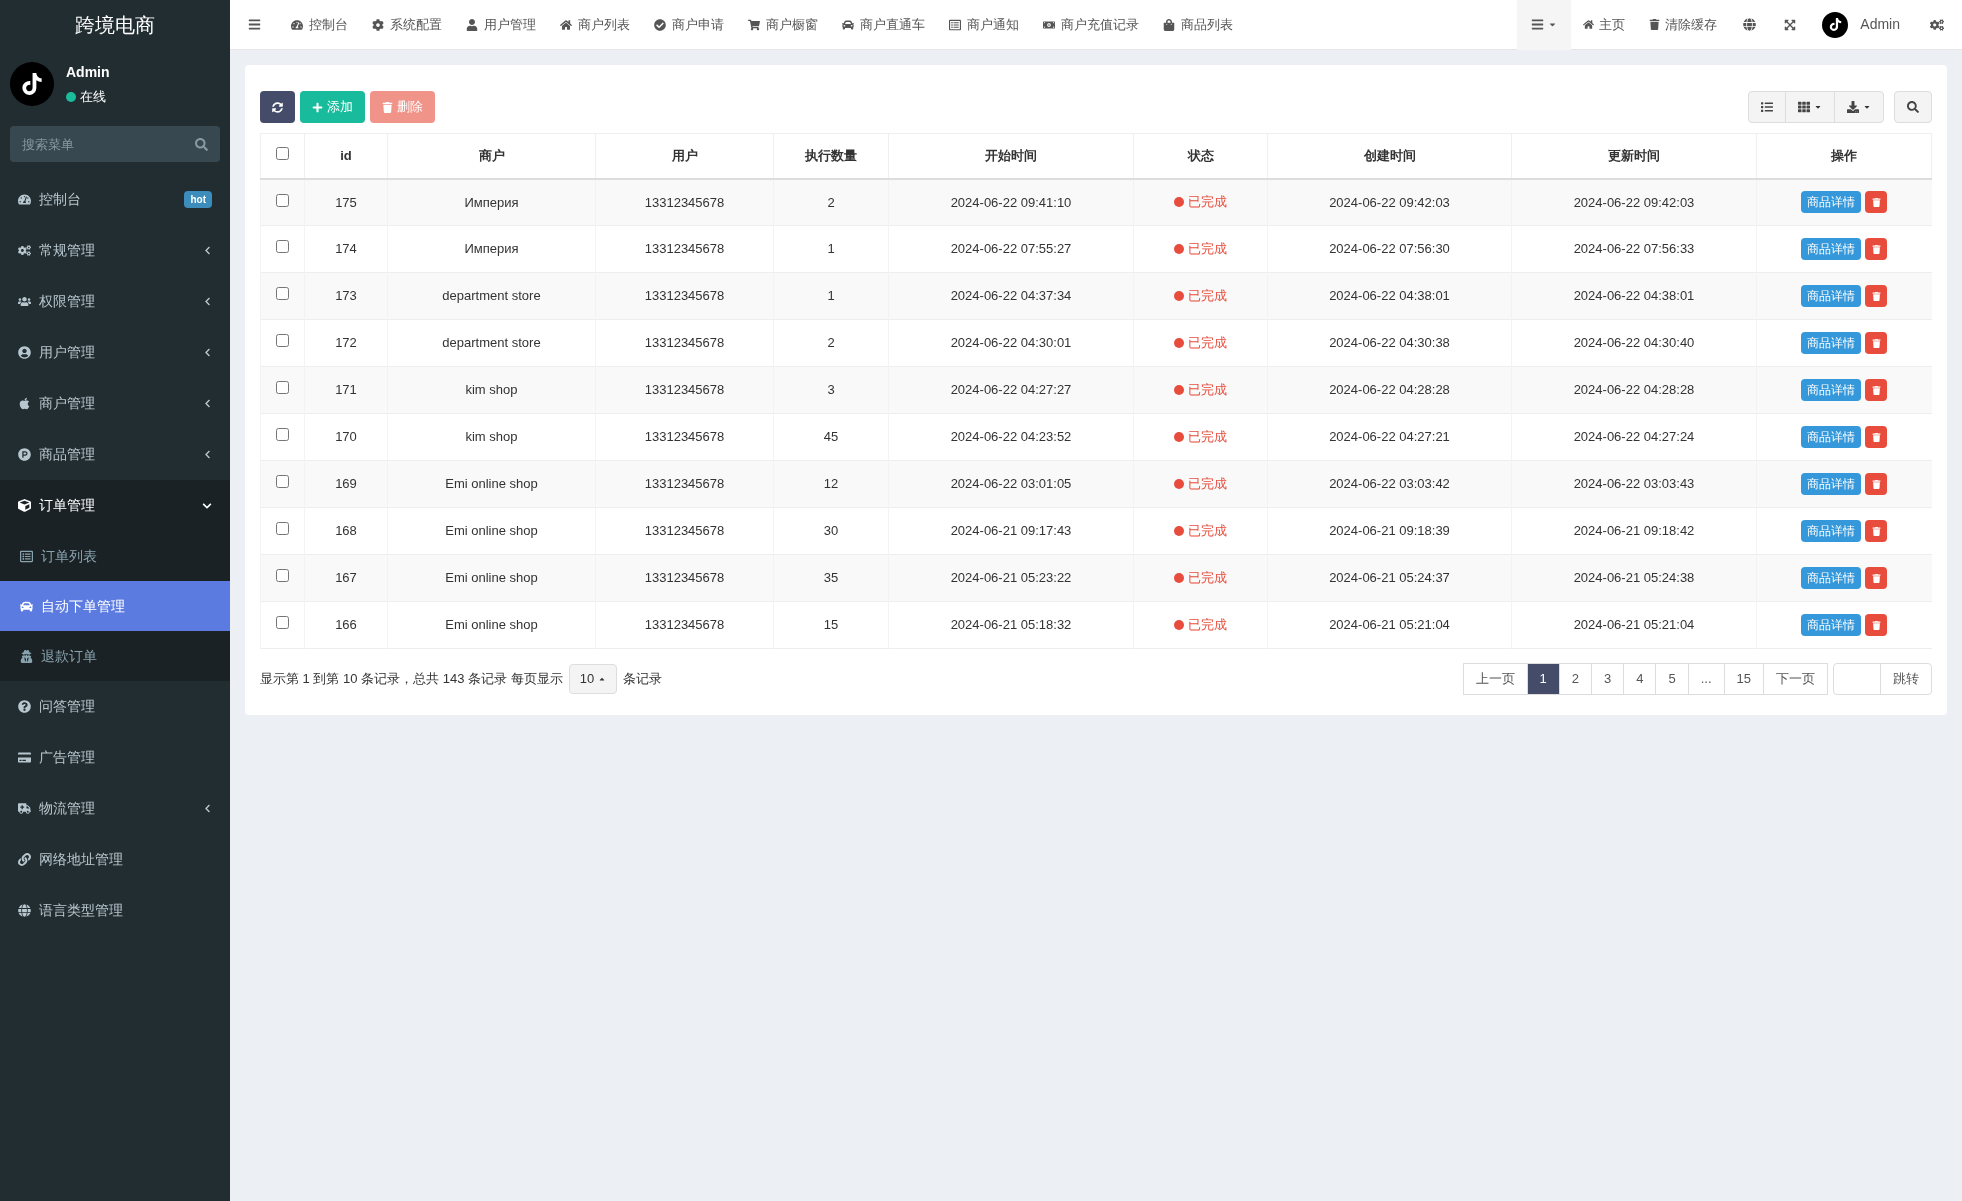  What do you see at coordinates (1575, 679) in the screenshot?
I see `pagination-link: 2` at bounding box center [1575, 679].